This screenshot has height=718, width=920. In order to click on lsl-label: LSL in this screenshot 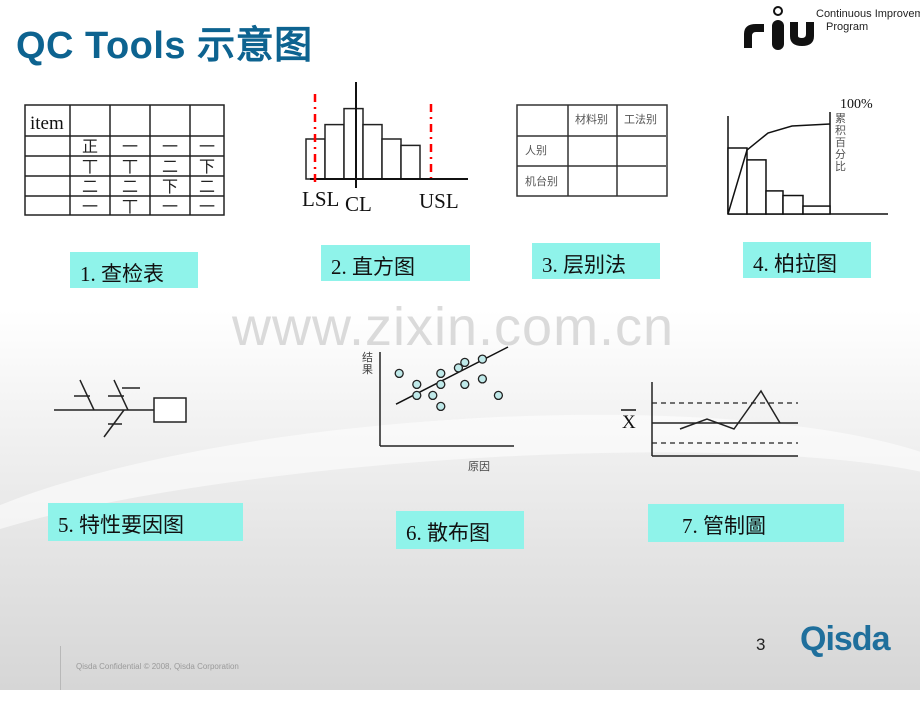, I will do `click(320, 199)`.